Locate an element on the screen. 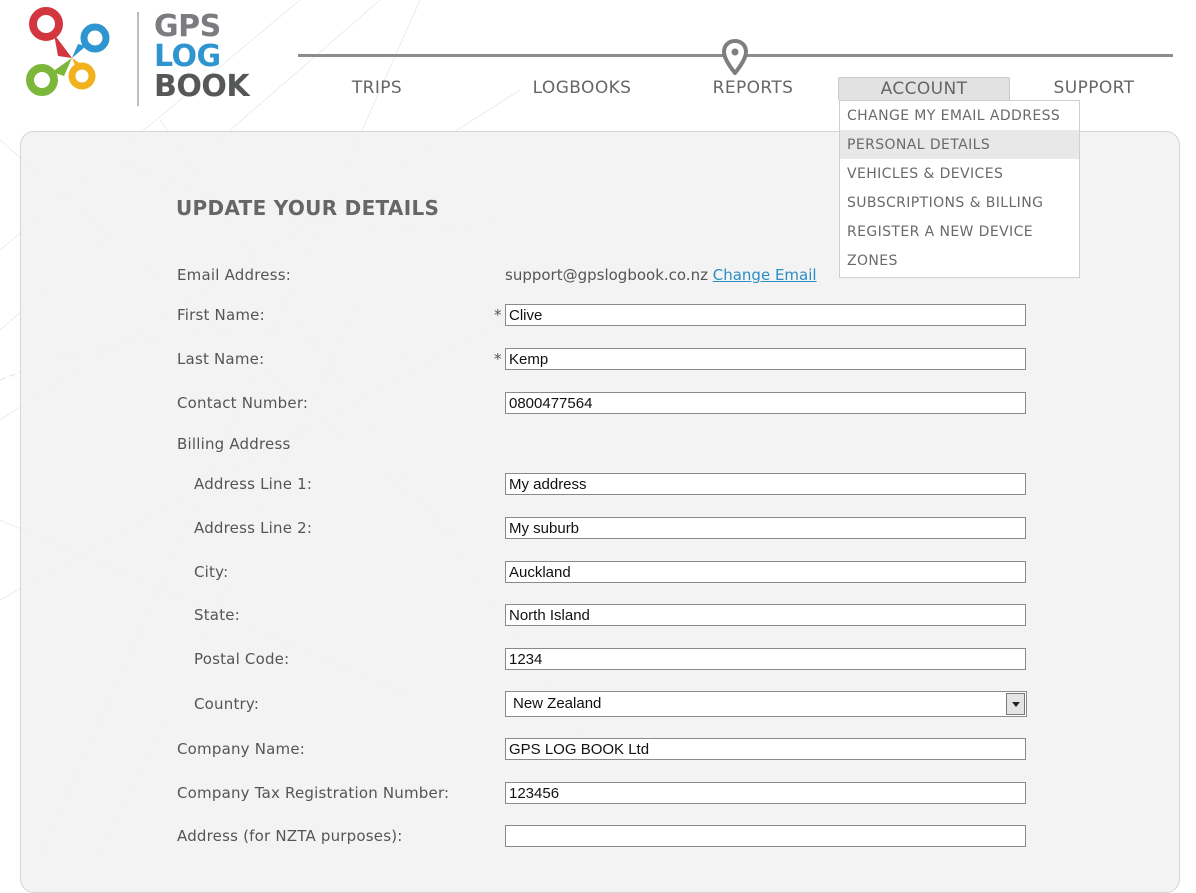  nav-trips: TRIPS is located at coordinates (377, 88).